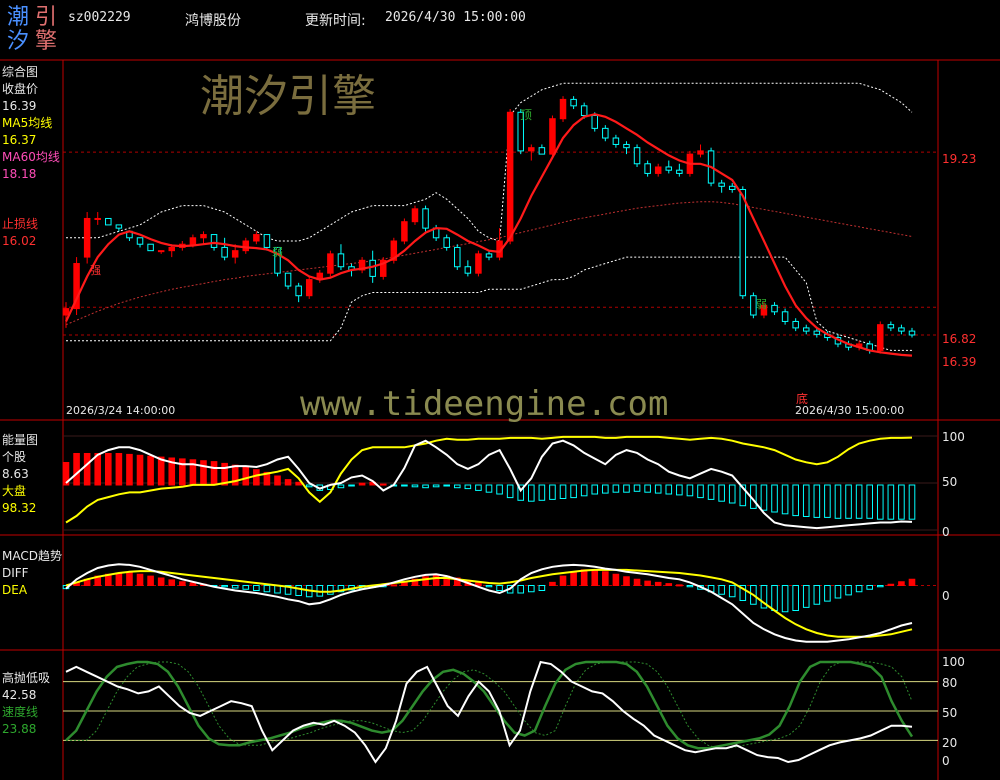 This screenshot has width=1000, height=780. What do you see at coordinates (99, 17) in the screenshot?
I see `stock-code: sz002229` at bounding box center [99, 17].